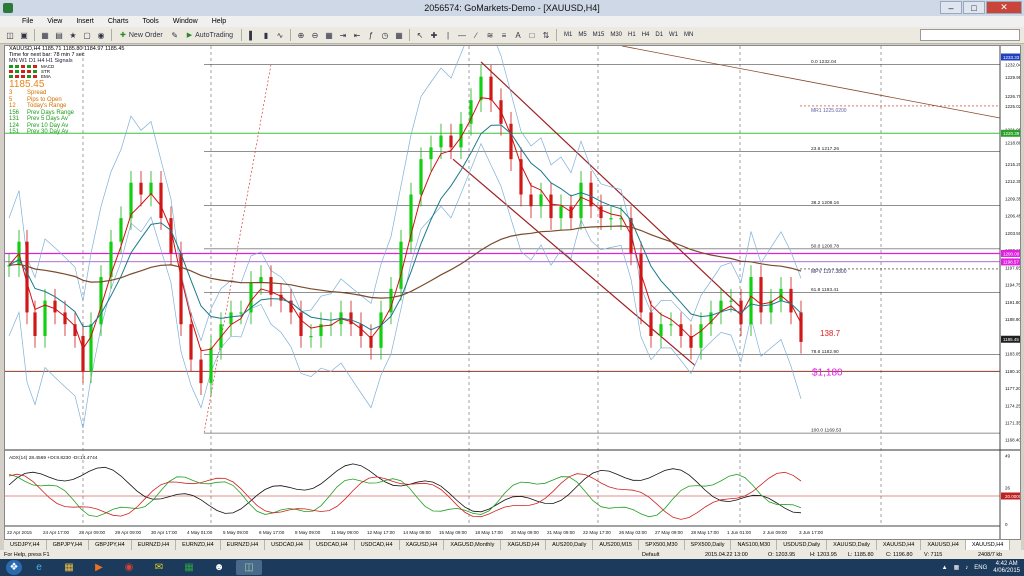 Image resolution: width=1024 pixels, height=576 pixels. Describe the element at coordinates (518, 35) in the screenshot. I see `text-icon: A` at that location.